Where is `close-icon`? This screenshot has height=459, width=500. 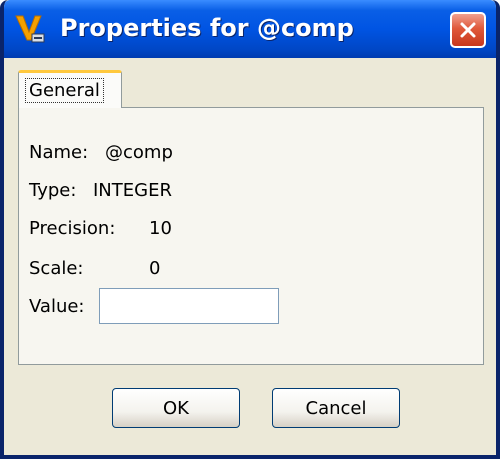 close-icon is located at coordinates (468, 30).